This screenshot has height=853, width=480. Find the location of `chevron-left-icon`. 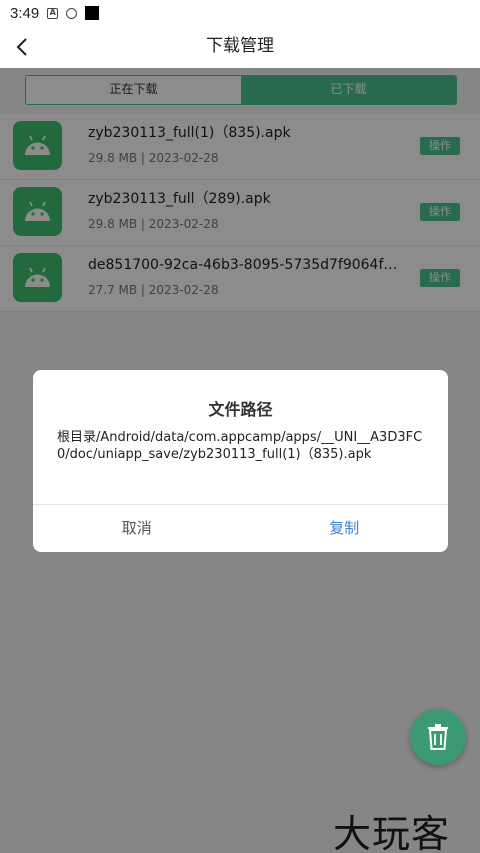

chevron-left-icon is located at coordinates (21, 47).